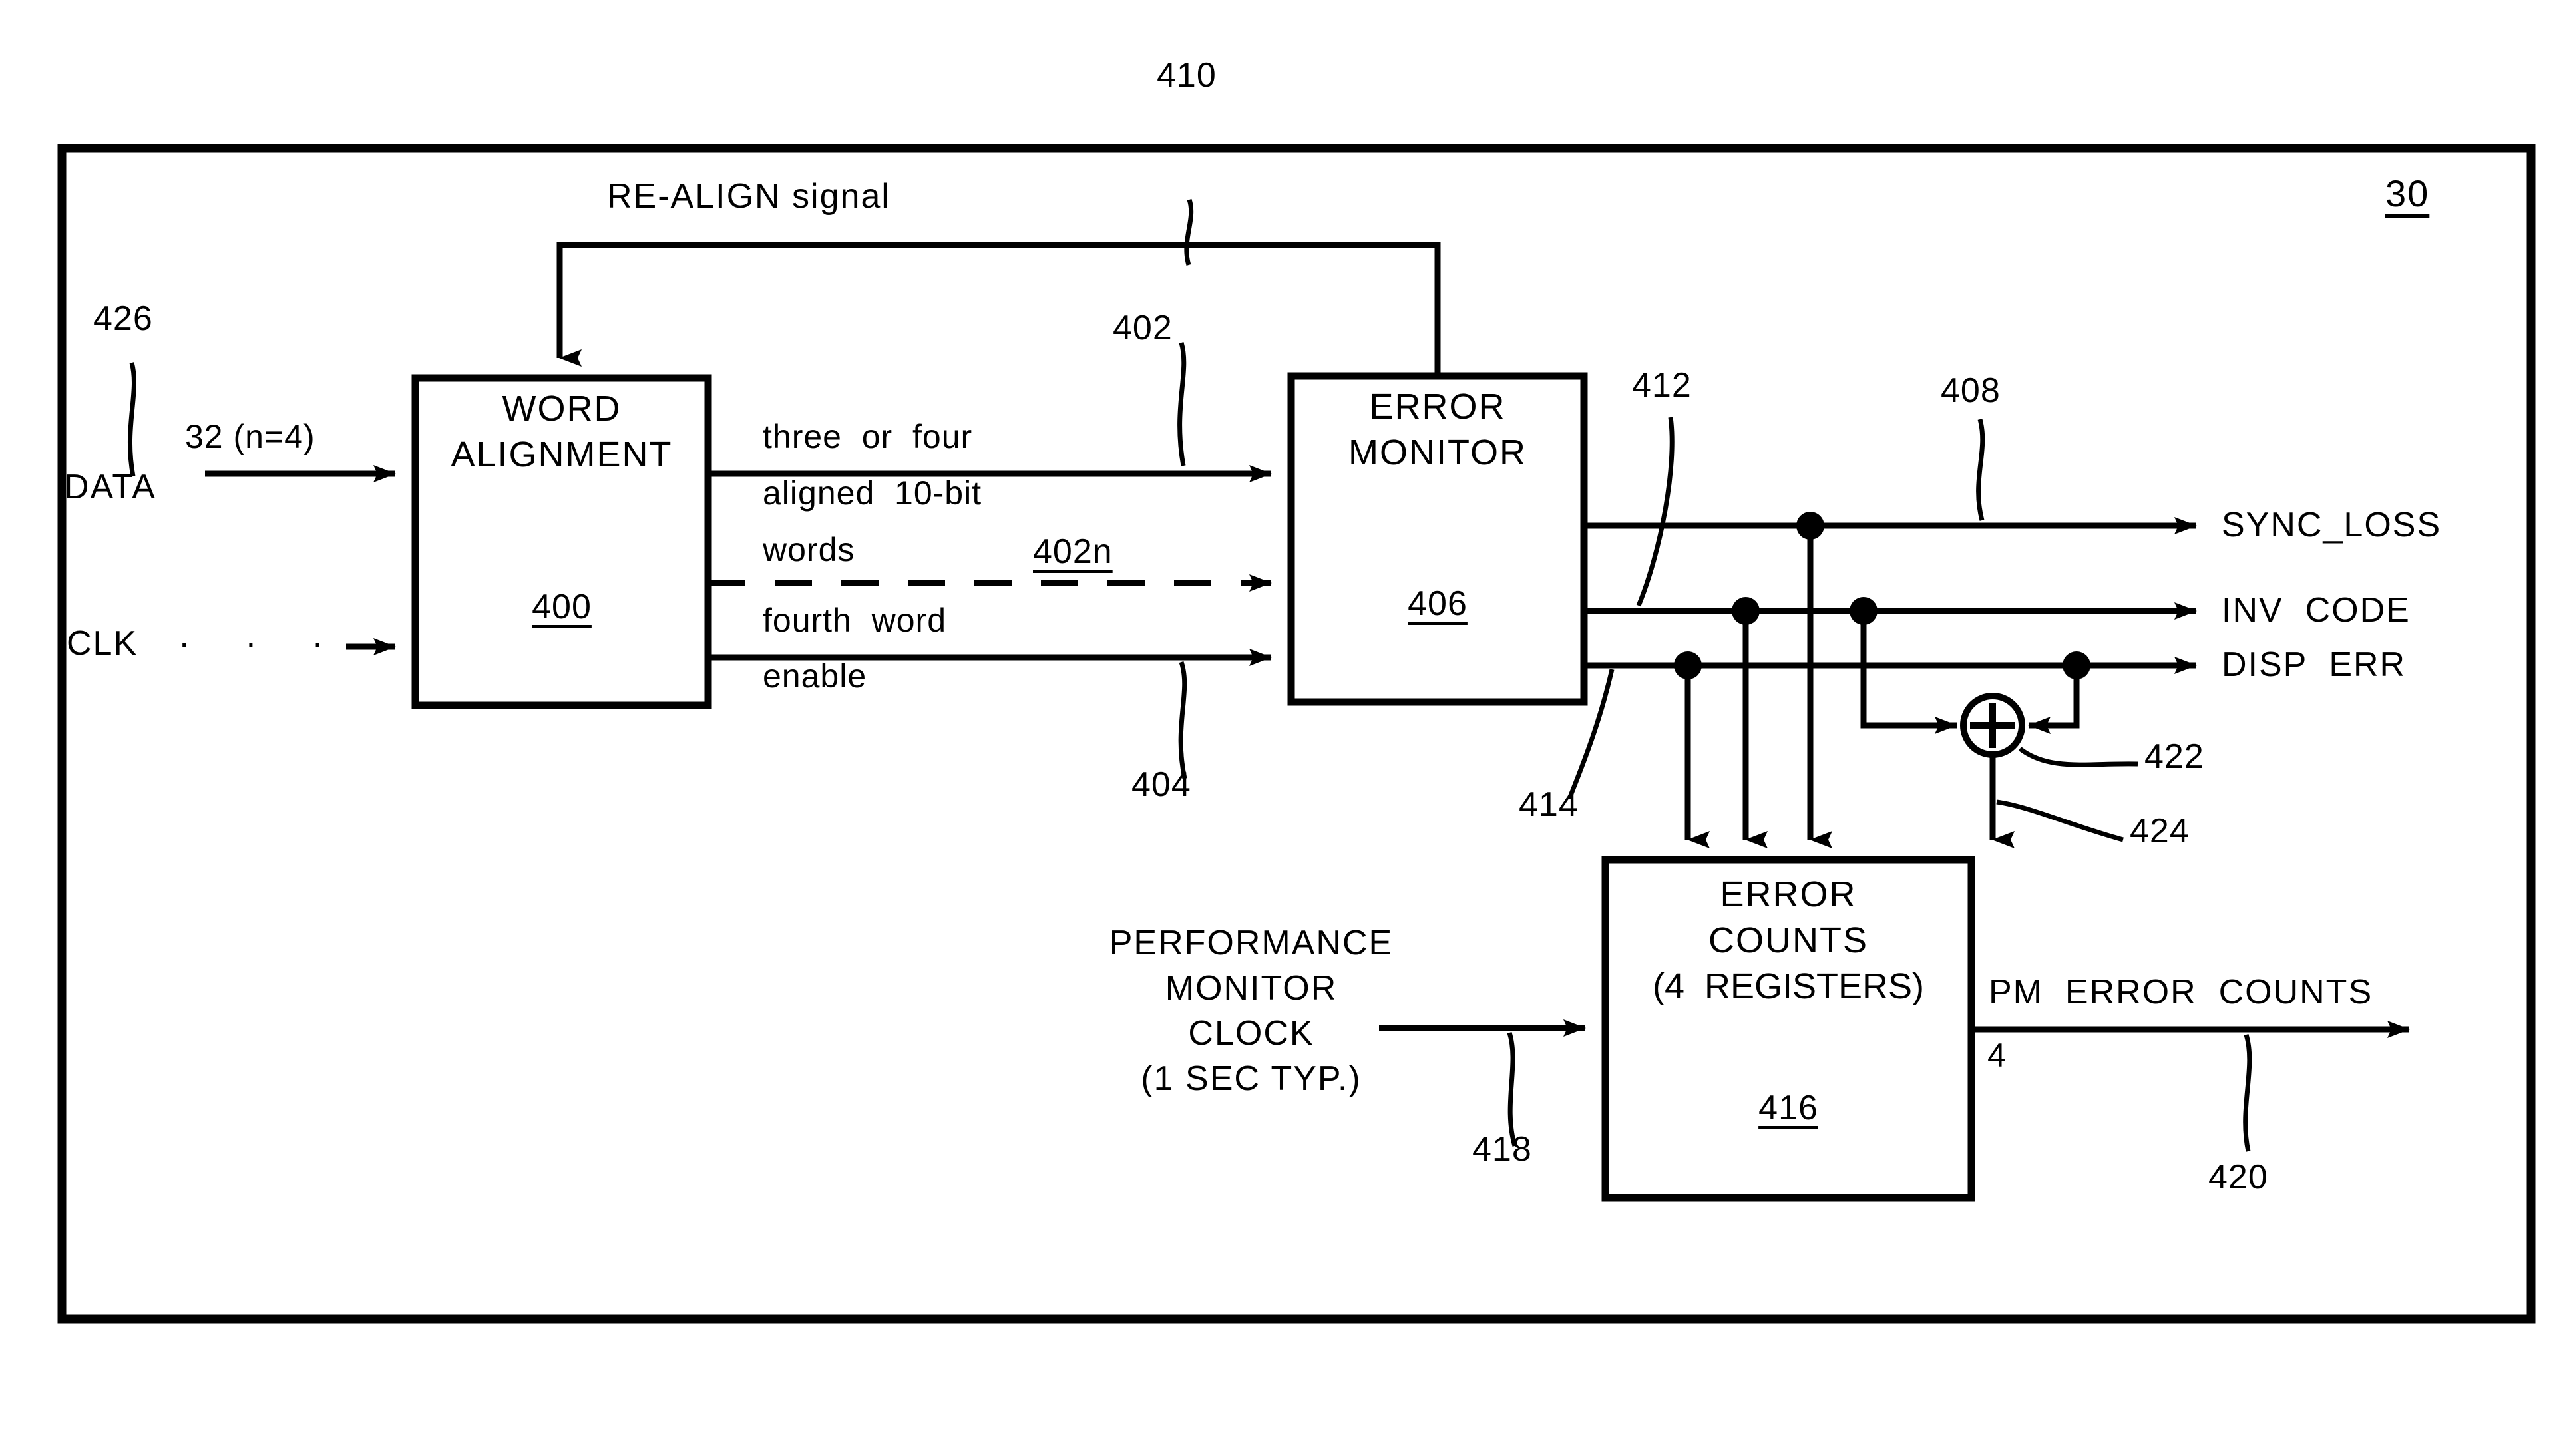 The image size is (2573, 1456). What do you see at coordinates (1864, 611) in the screenshot?
I see `junction-dot-sum-left` at bounding box center [1864, 611].